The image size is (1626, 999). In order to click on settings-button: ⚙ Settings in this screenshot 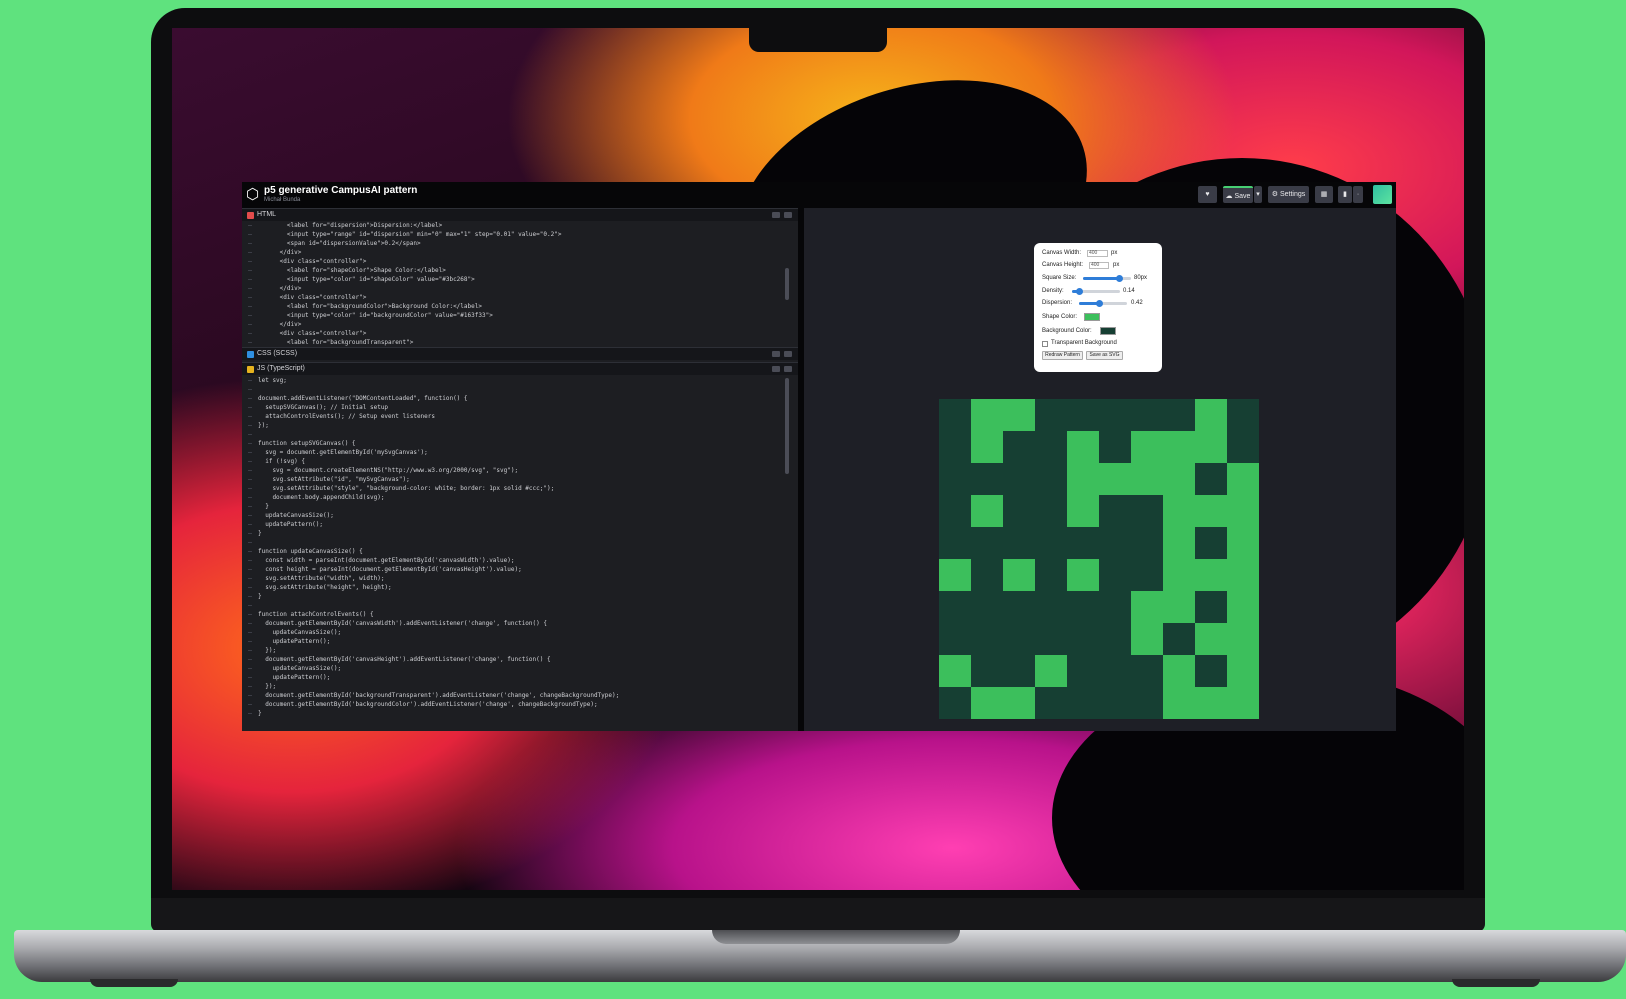, I will do `click(1288, 194)`.